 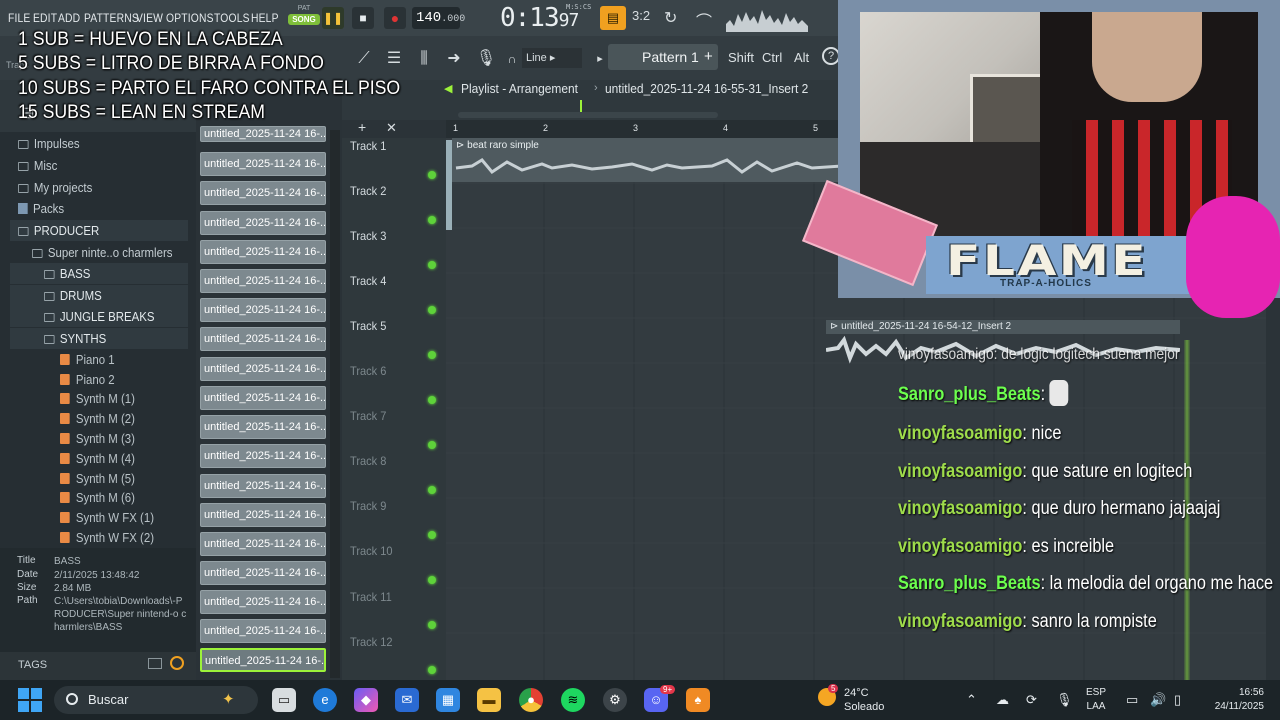 I want to click on track-label: Track 5, so click(x=368, y=326).